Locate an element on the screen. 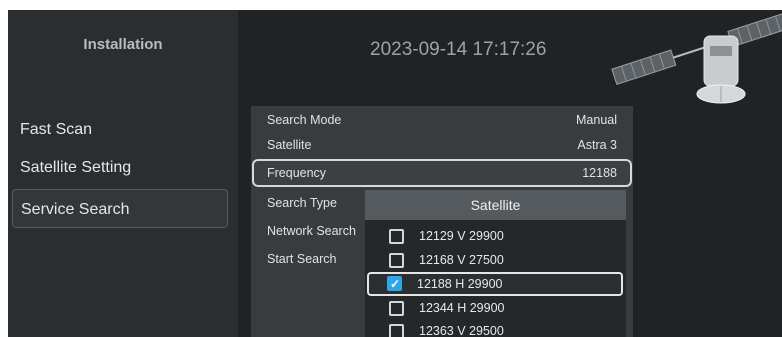 This screenshot has width=782, height=337. frequency-option: 12129 V 29900 is located at coordinates (494, 236).